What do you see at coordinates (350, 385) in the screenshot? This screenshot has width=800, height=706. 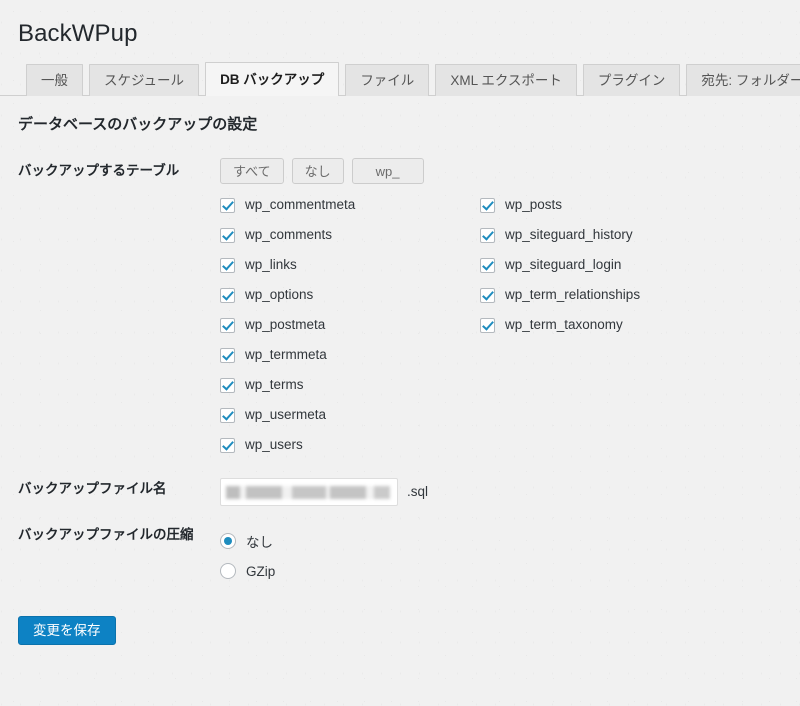 I see `table-checkbox-left-6: wp_terms` at bounding box center [350, 385].